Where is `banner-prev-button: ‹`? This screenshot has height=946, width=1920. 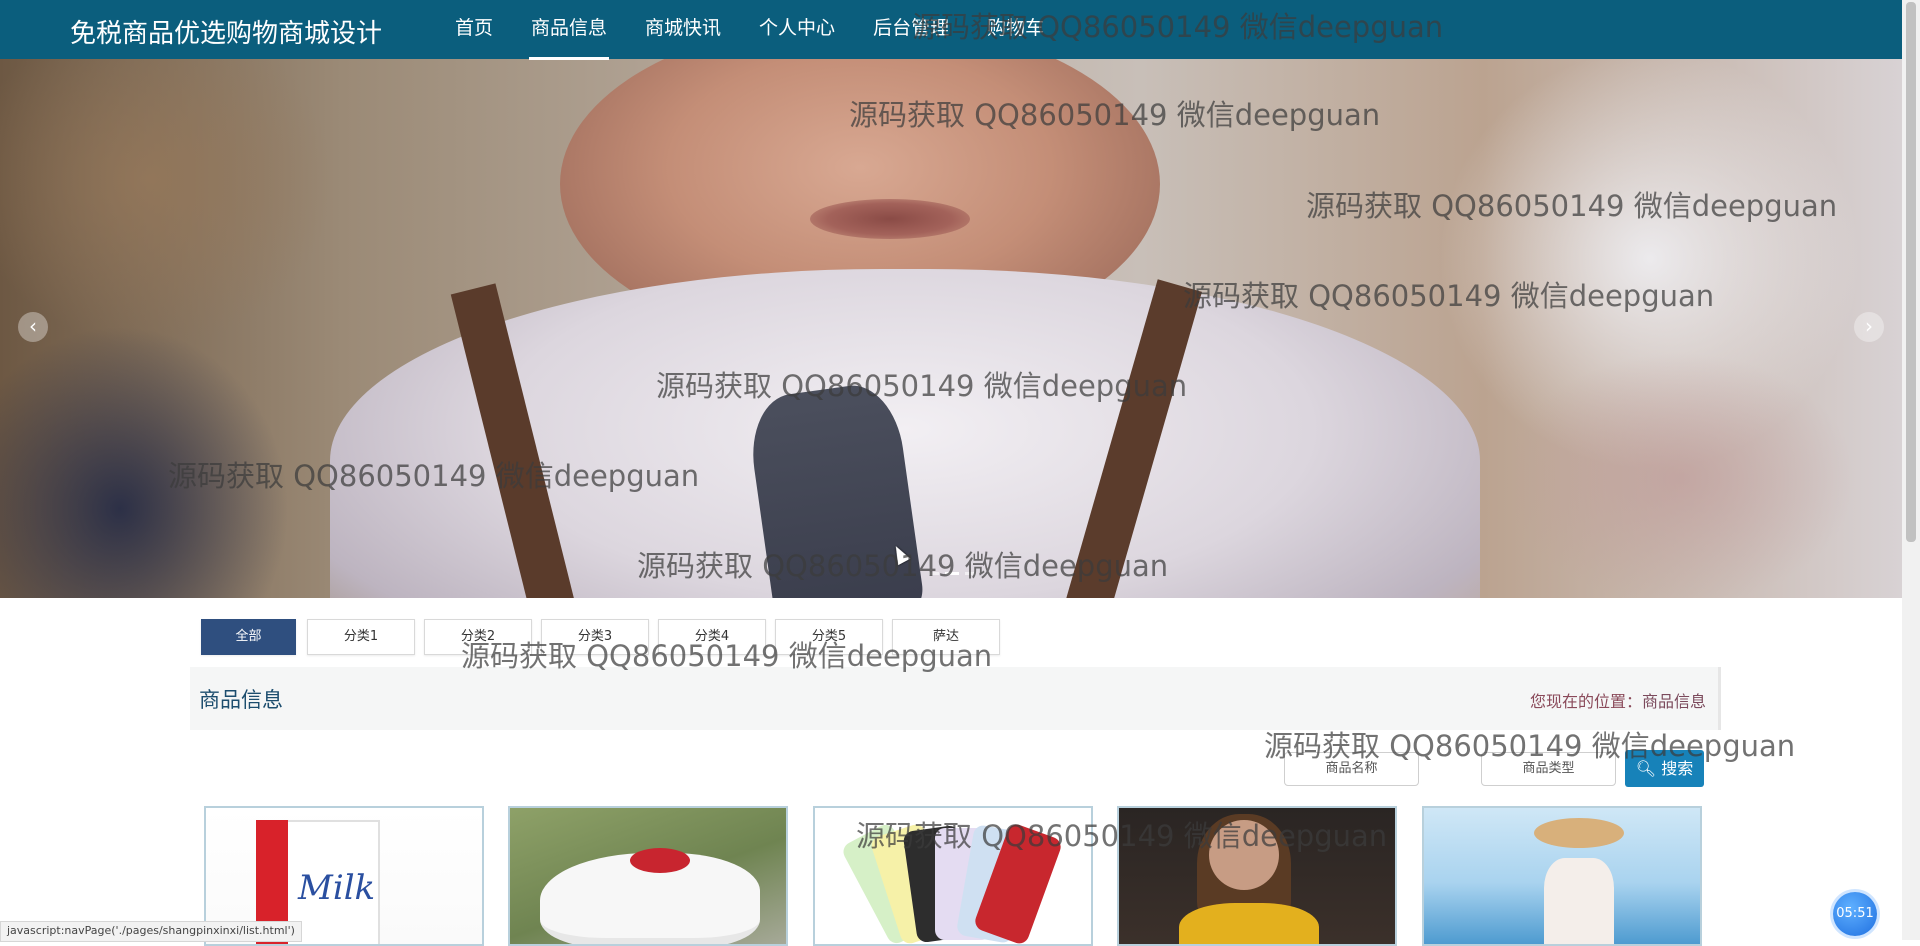 banner-prev-button: ‹ is located at coordinates (33, 327).